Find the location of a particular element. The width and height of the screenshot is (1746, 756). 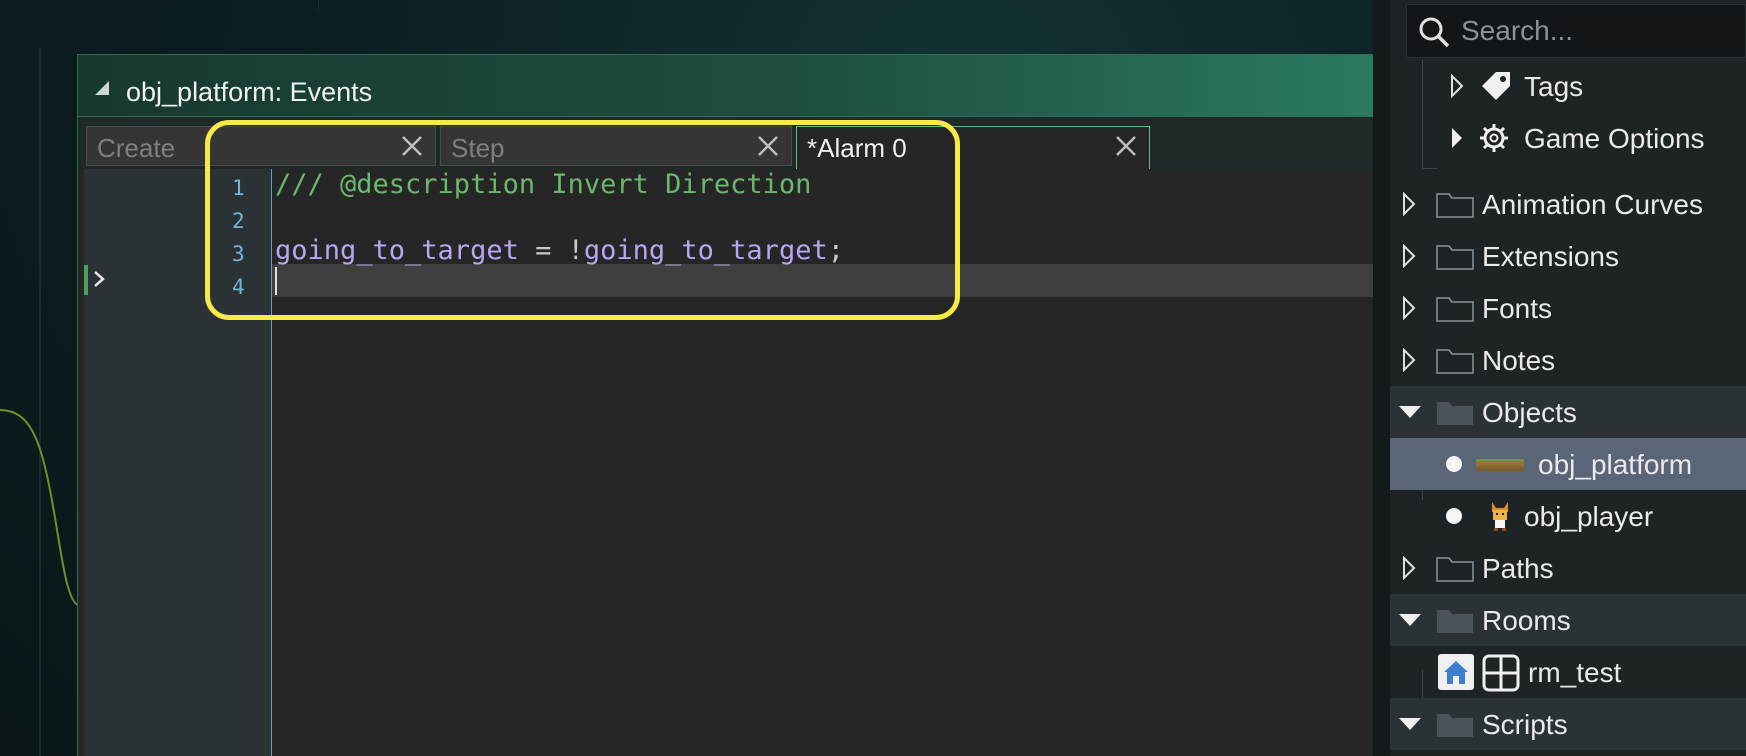

comment-token: /// @description Invert Direction is located at coordinates (543, 184).